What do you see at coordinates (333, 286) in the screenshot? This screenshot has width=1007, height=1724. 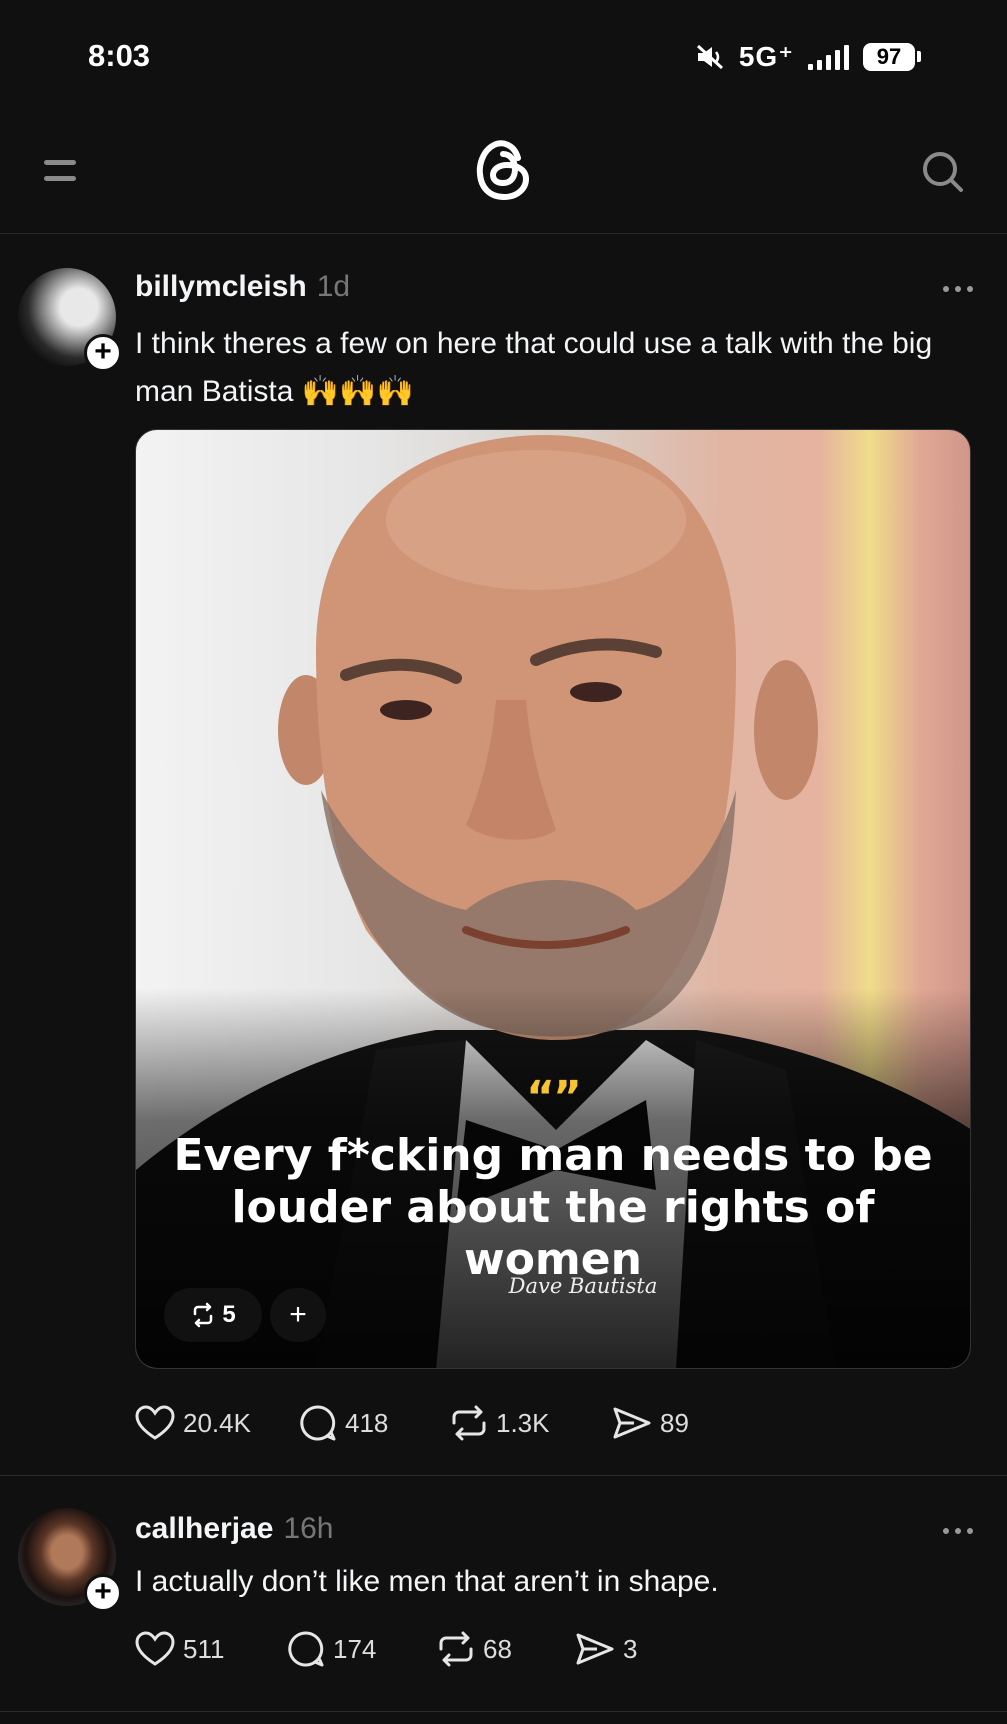 I see `post-time: 1d` at bounding box center [333, 286].